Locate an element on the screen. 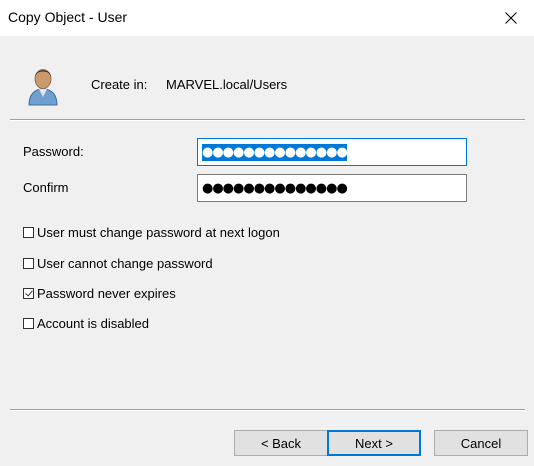  footer-divider is located at coordinates (267, 410).